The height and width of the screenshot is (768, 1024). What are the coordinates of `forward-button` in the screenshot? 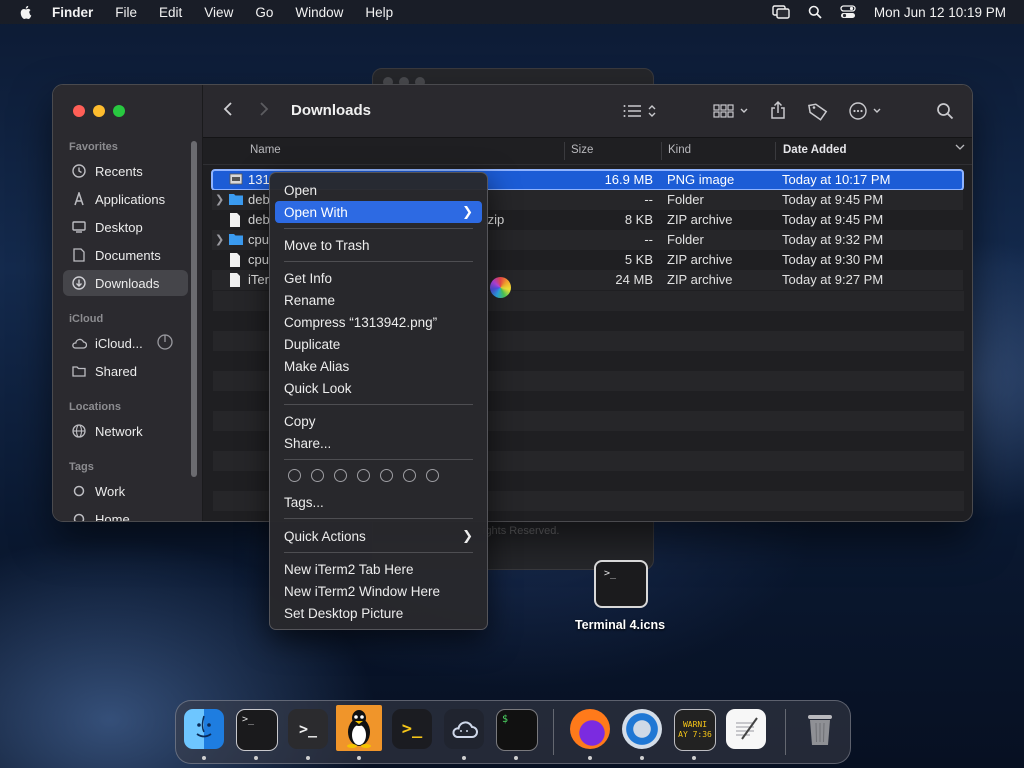 It's located at (264, 109).